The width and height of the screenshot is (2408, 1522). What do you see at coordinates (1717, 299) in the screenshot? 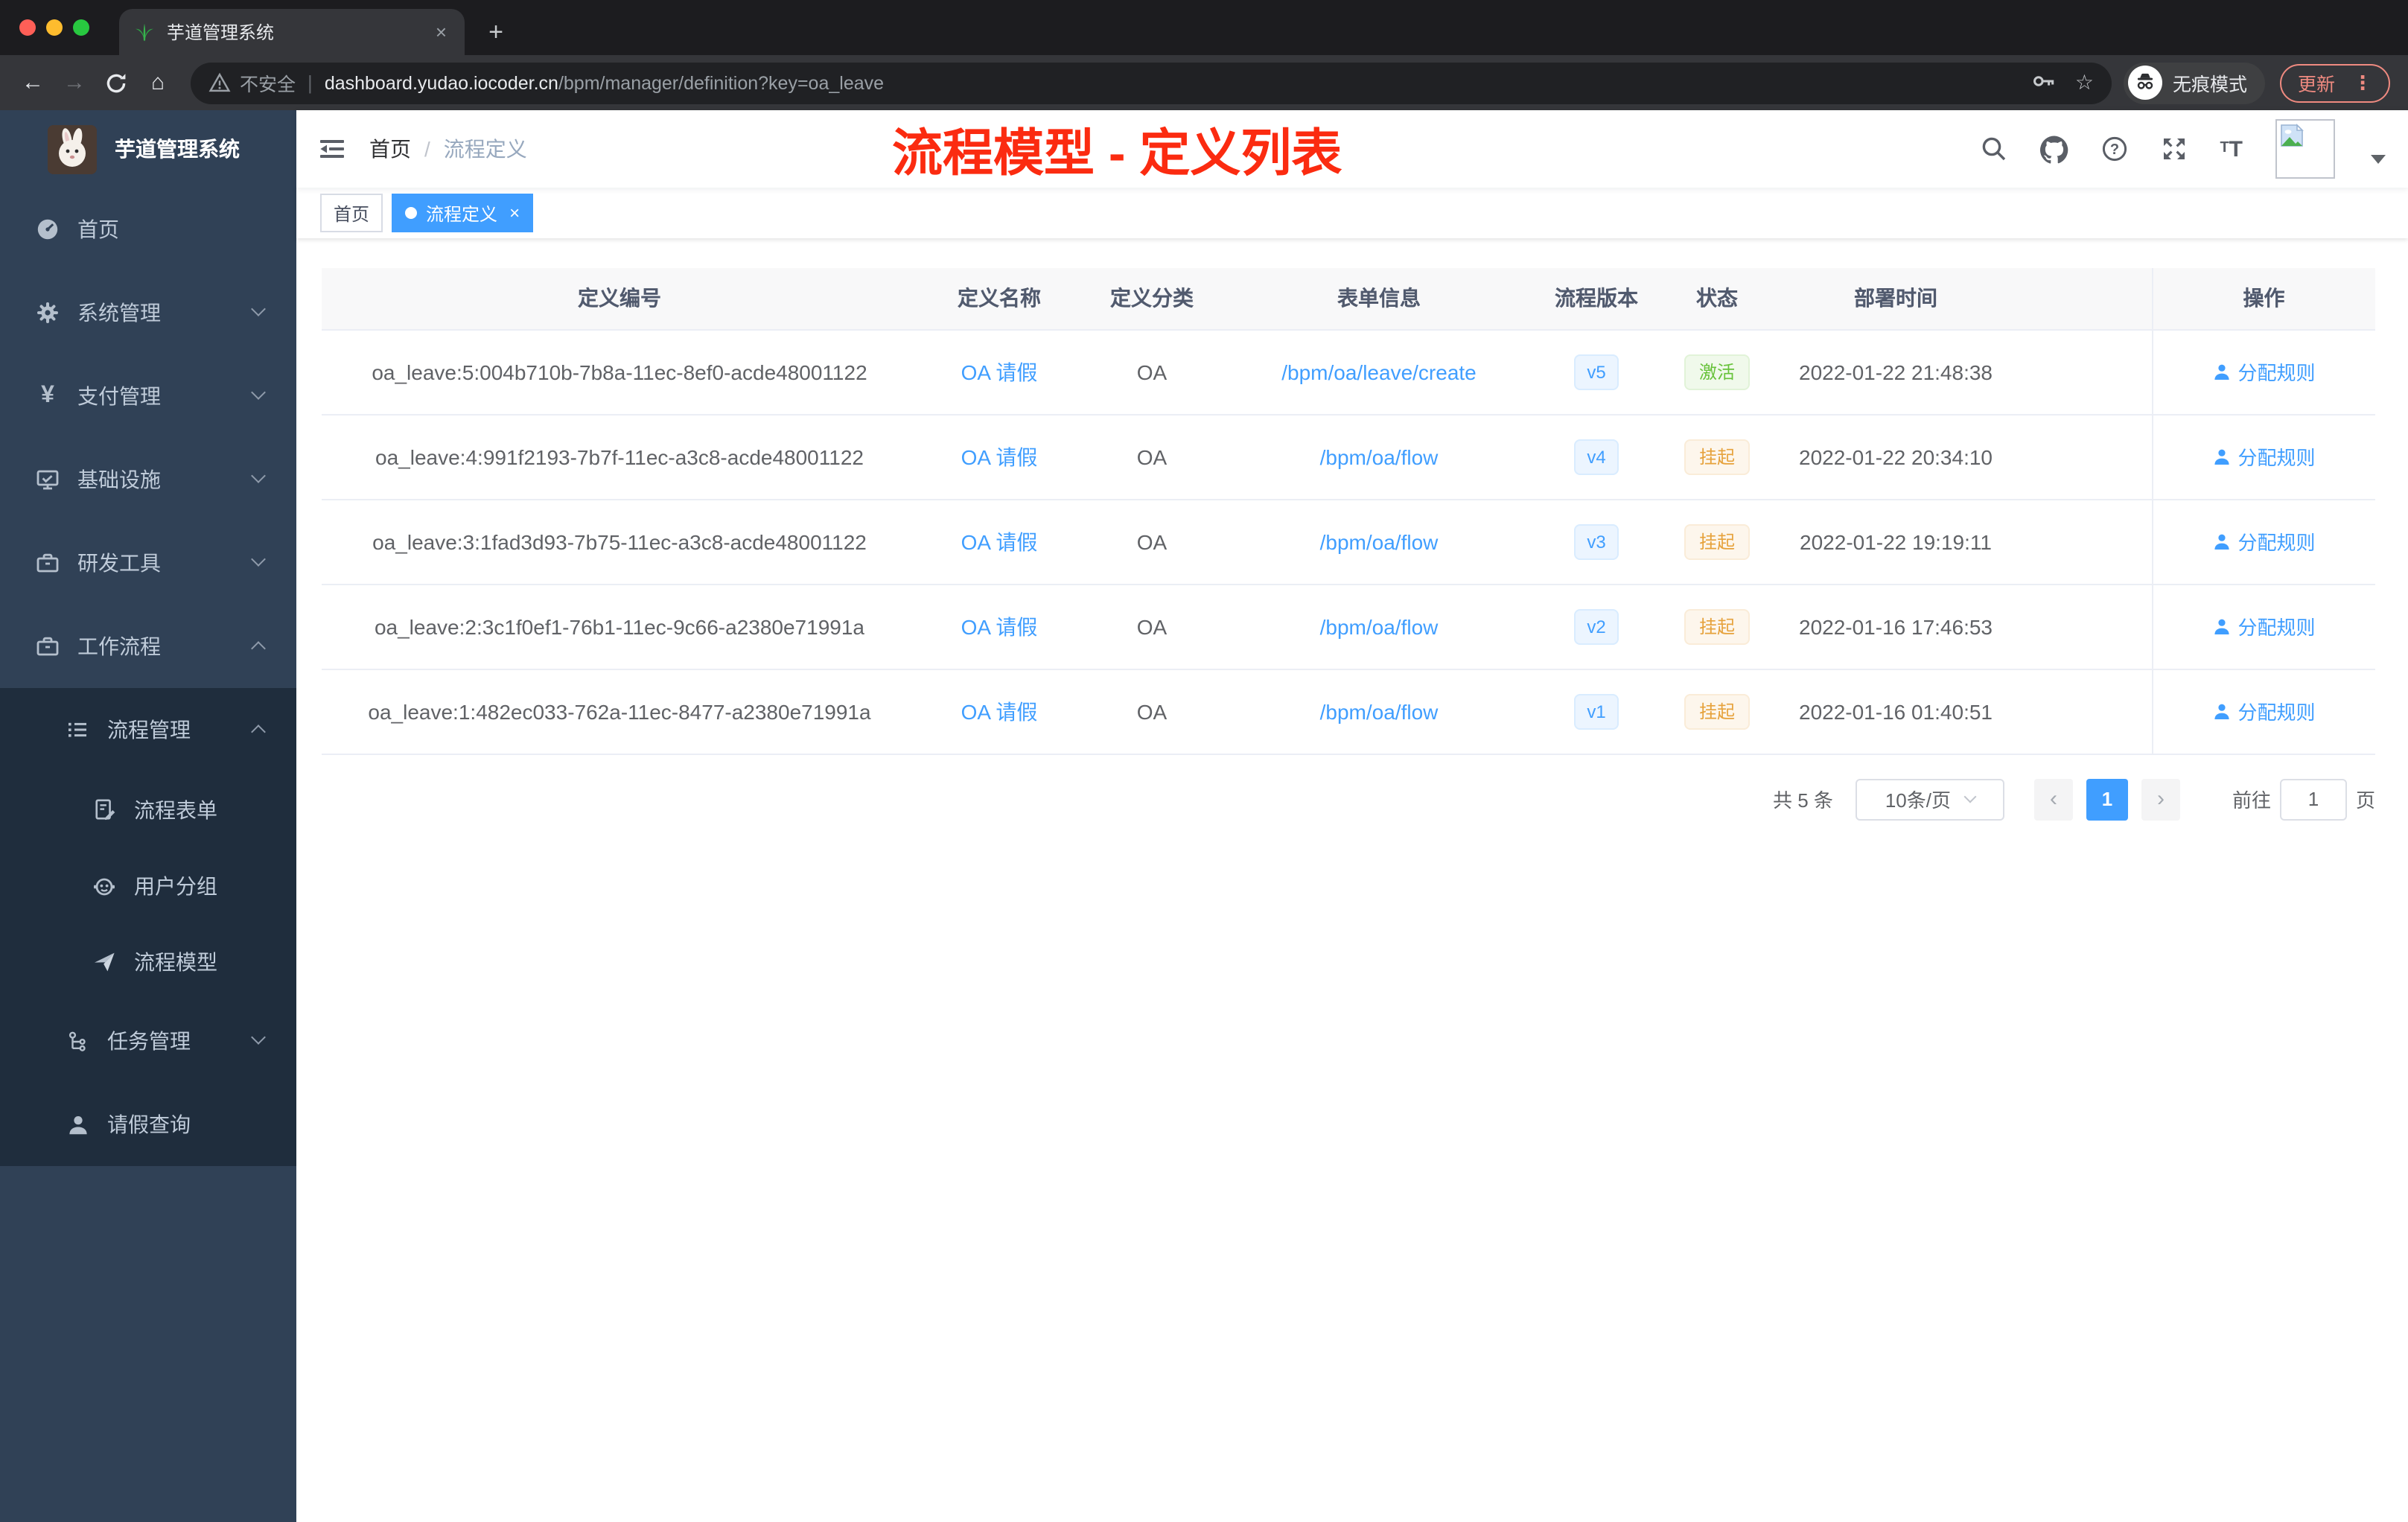
I see `col-status: 状态` at bounding box center [1717, 299].